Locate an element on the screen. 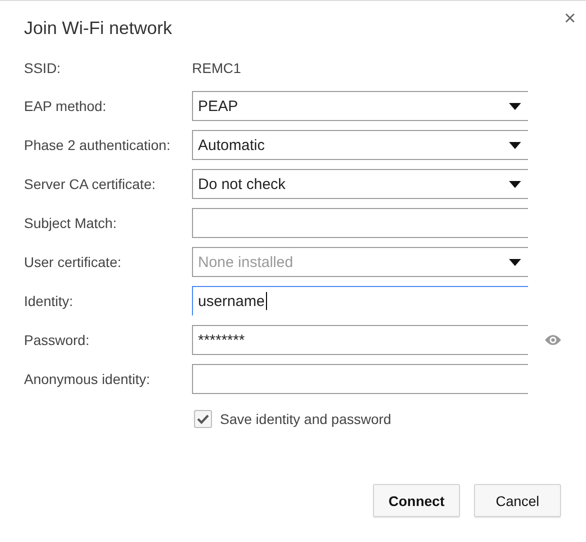  field-label: Identity: is located at coordinates (49, 301).